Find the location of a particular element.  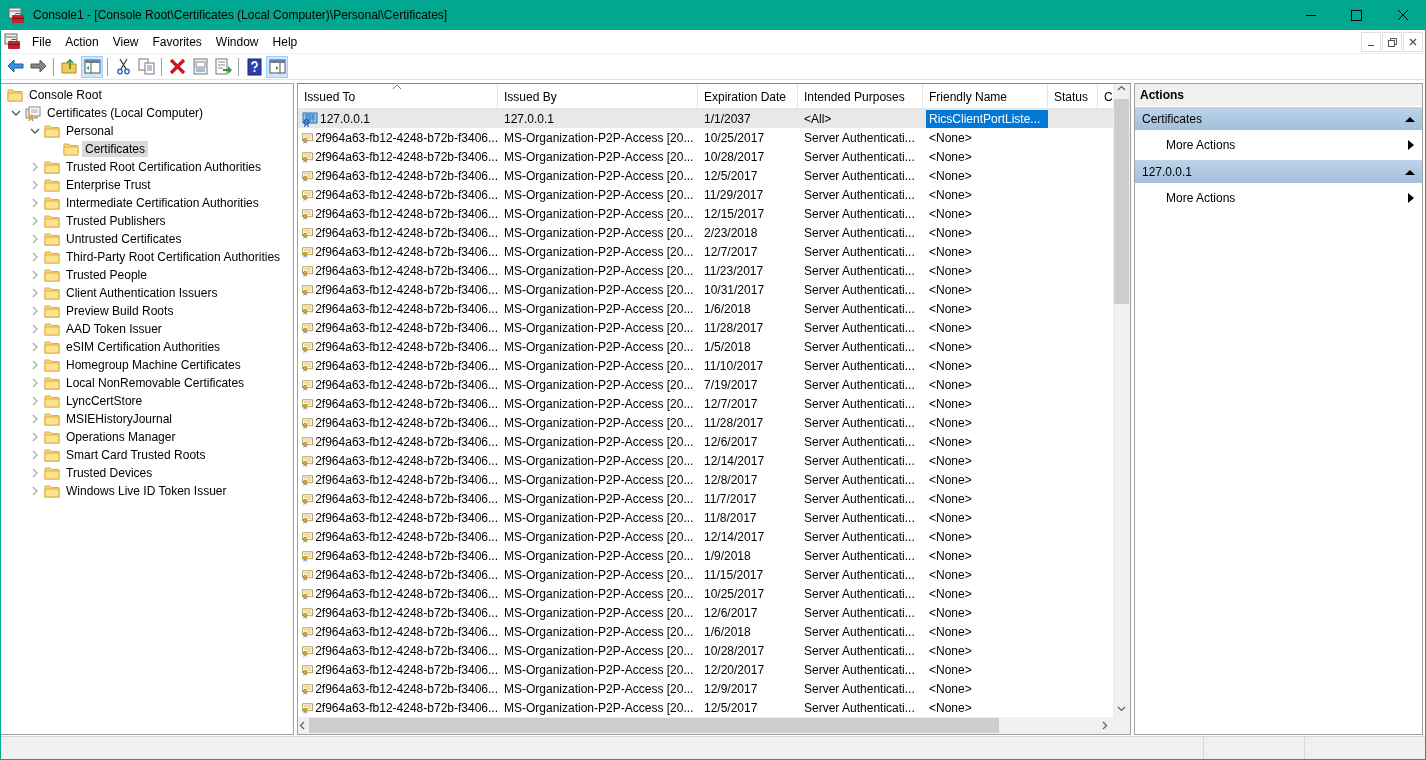

app-icon is located at coordinates (12, 41).